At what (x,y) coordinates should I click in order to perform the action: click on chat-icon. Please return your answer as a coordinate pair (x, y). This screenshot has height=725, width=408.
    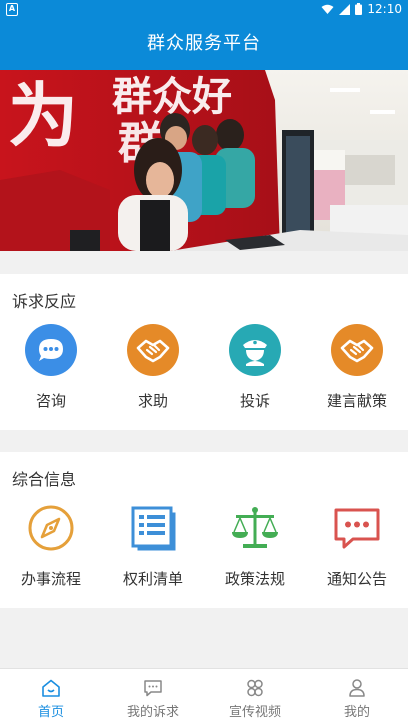
    Looking at the image, I should click on (153, 688).